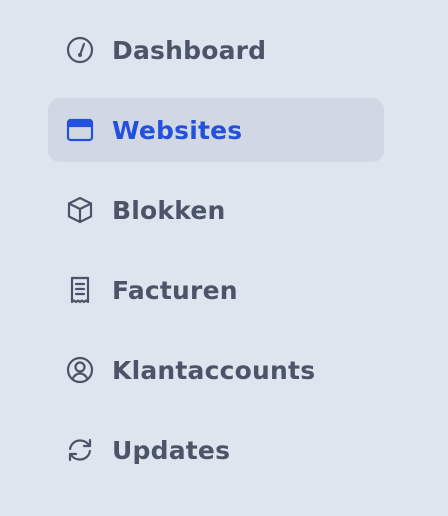 Image resolution: width=448 pixels, height=516 pixels. I want to click on user-circle-icon, so click(80, 370).